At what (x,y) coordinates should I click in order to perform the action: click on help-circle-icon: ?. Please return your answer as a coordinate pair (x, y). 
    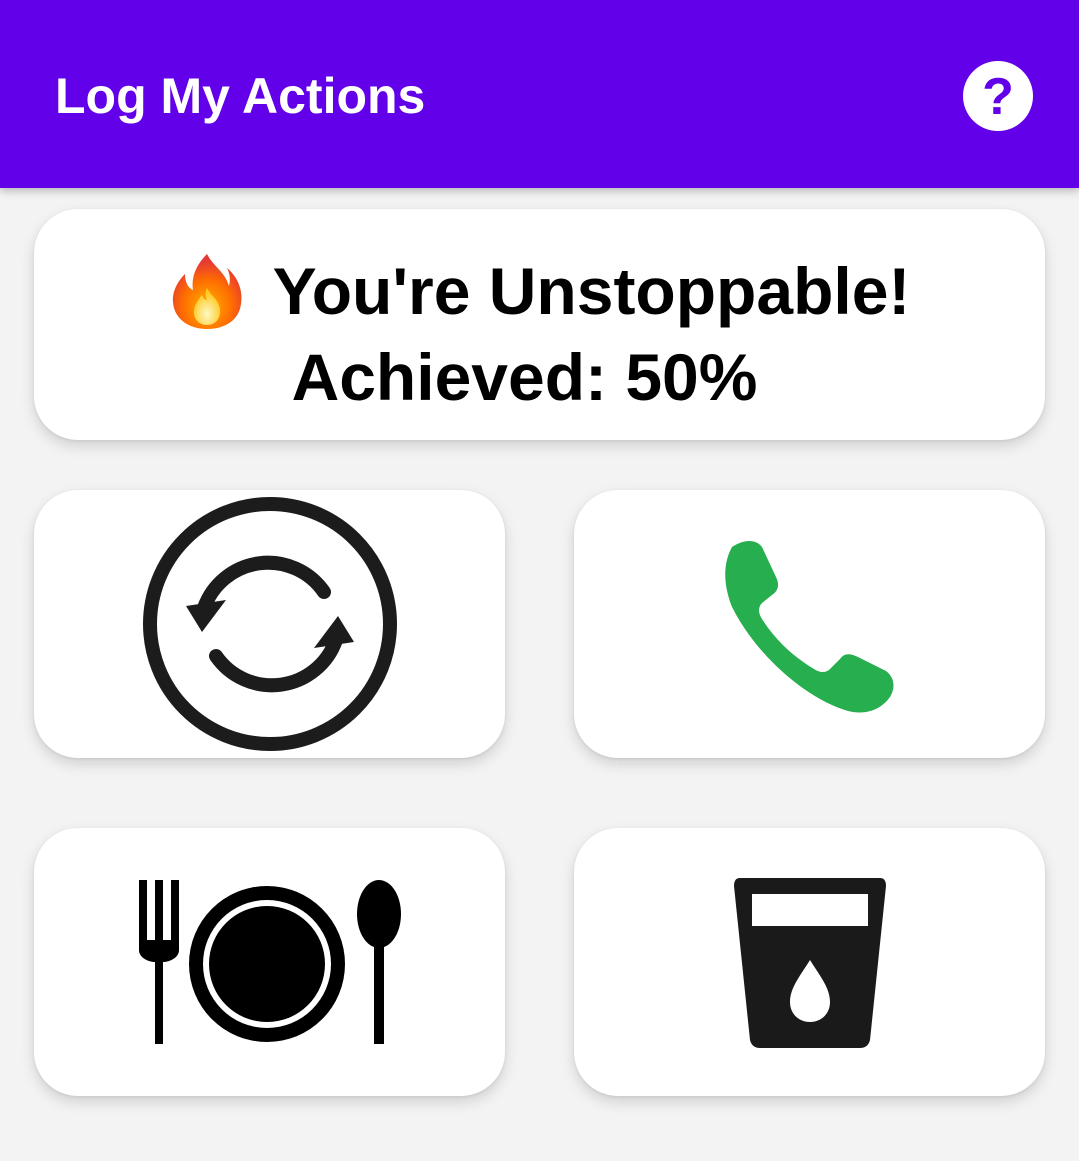
    Looking at the image, I should click on (998, 97).